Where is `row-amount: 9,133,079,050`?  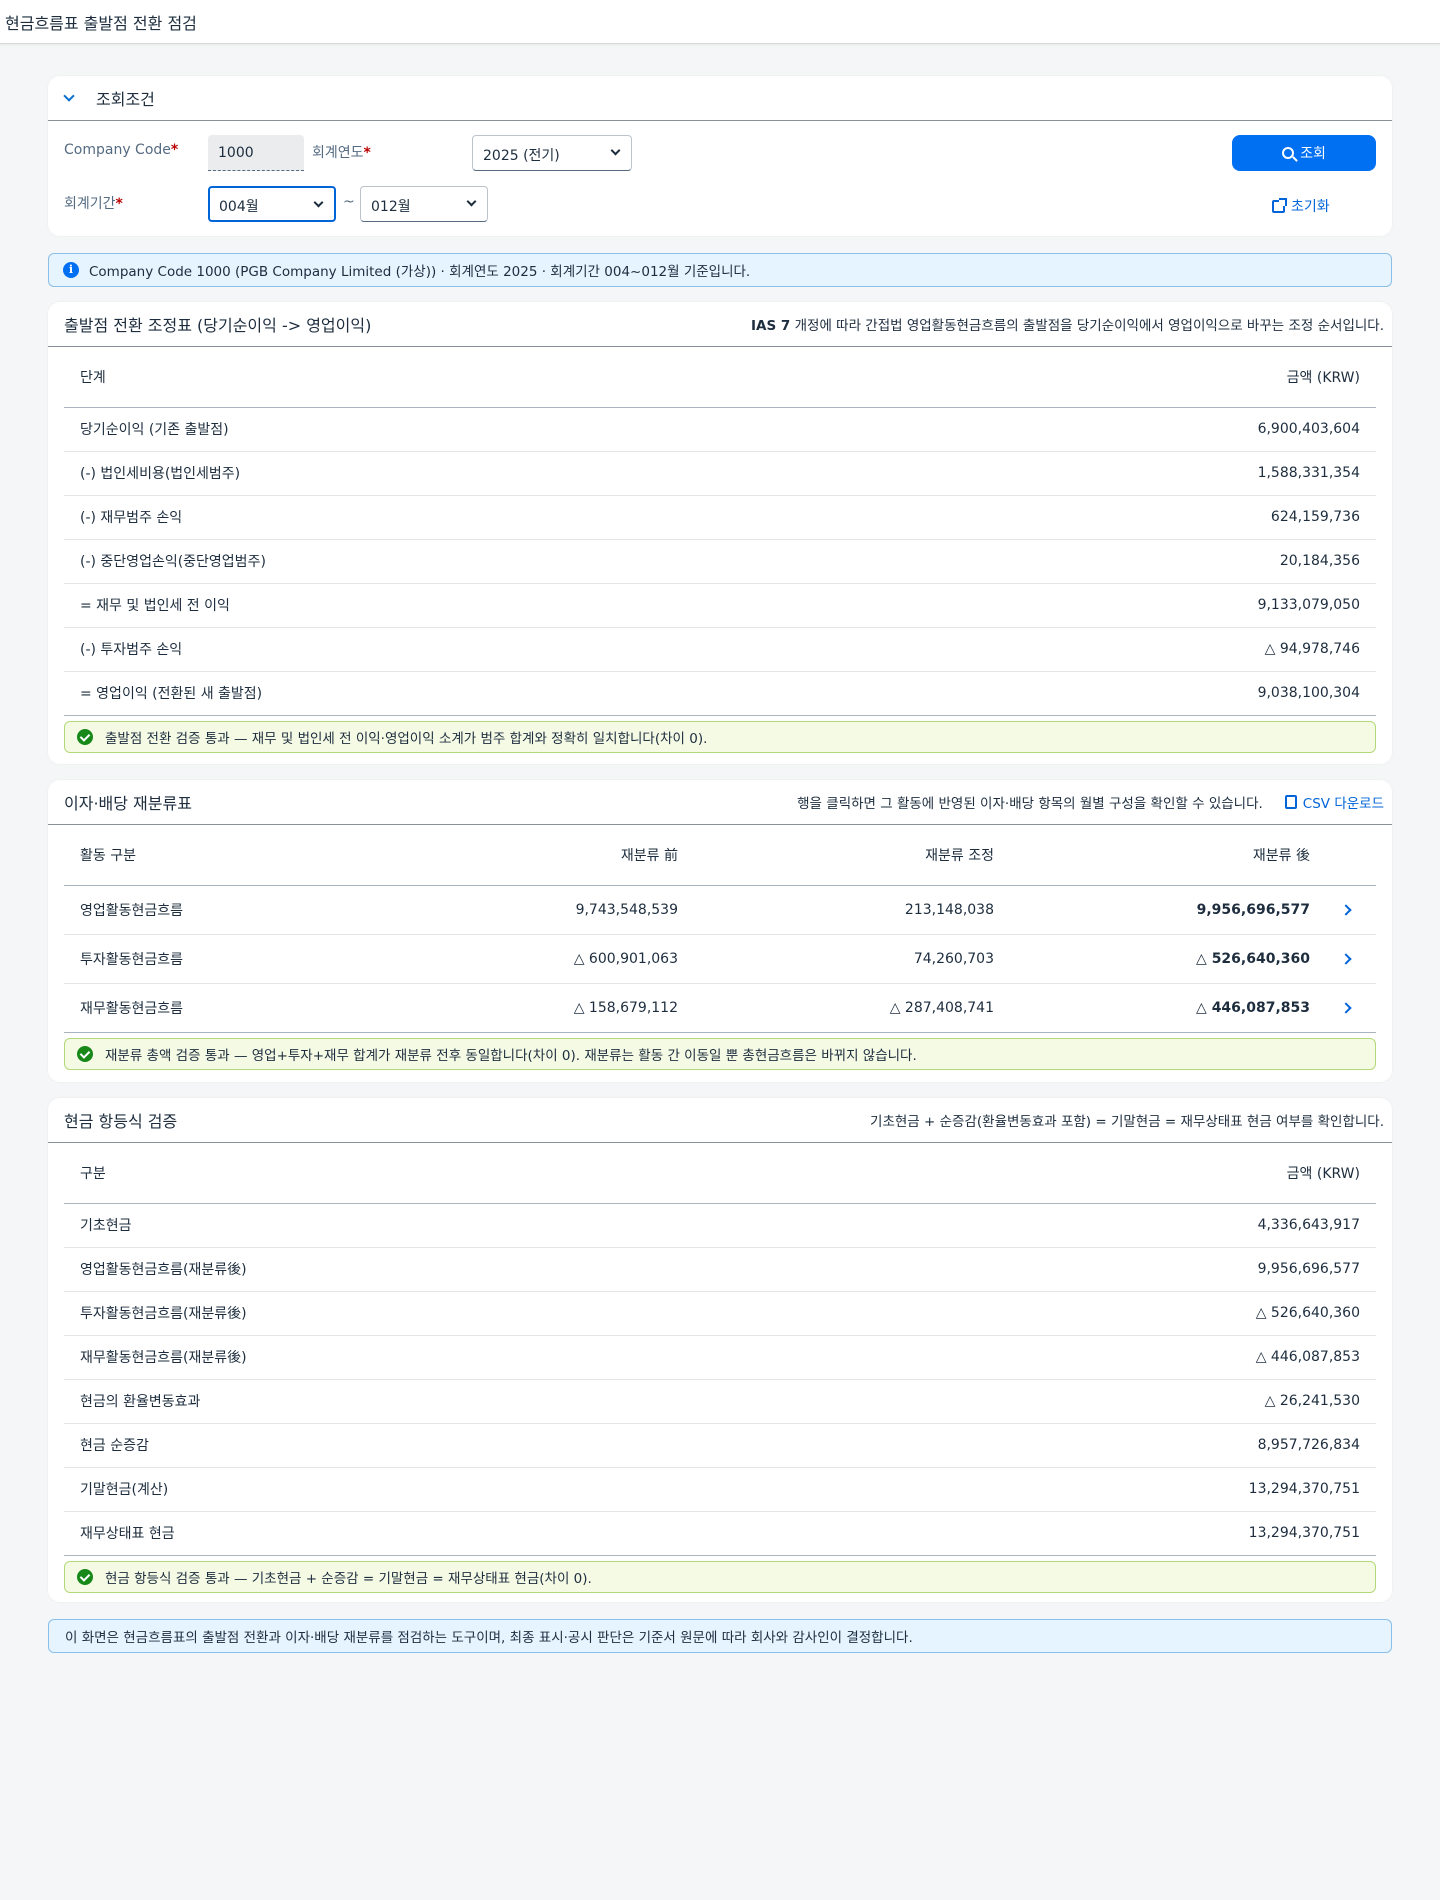 row-amount: 9,133,079,050 is located at coordinates (1125, 605).